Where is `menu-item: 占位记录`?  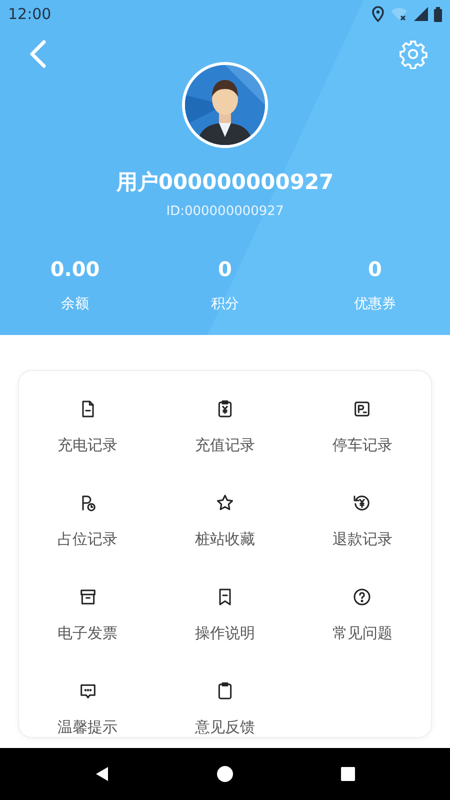 menu-item: 占位记录 is located at coordinates (87, 521).